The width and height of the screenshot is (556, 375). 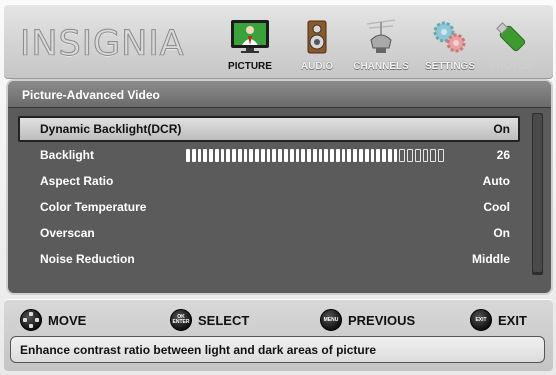 What do you see at coordinates (111, 129) in the screenshot?
I see `setting-label: Dynamic Backlight(DCR)` at bounding box center [111, 129].